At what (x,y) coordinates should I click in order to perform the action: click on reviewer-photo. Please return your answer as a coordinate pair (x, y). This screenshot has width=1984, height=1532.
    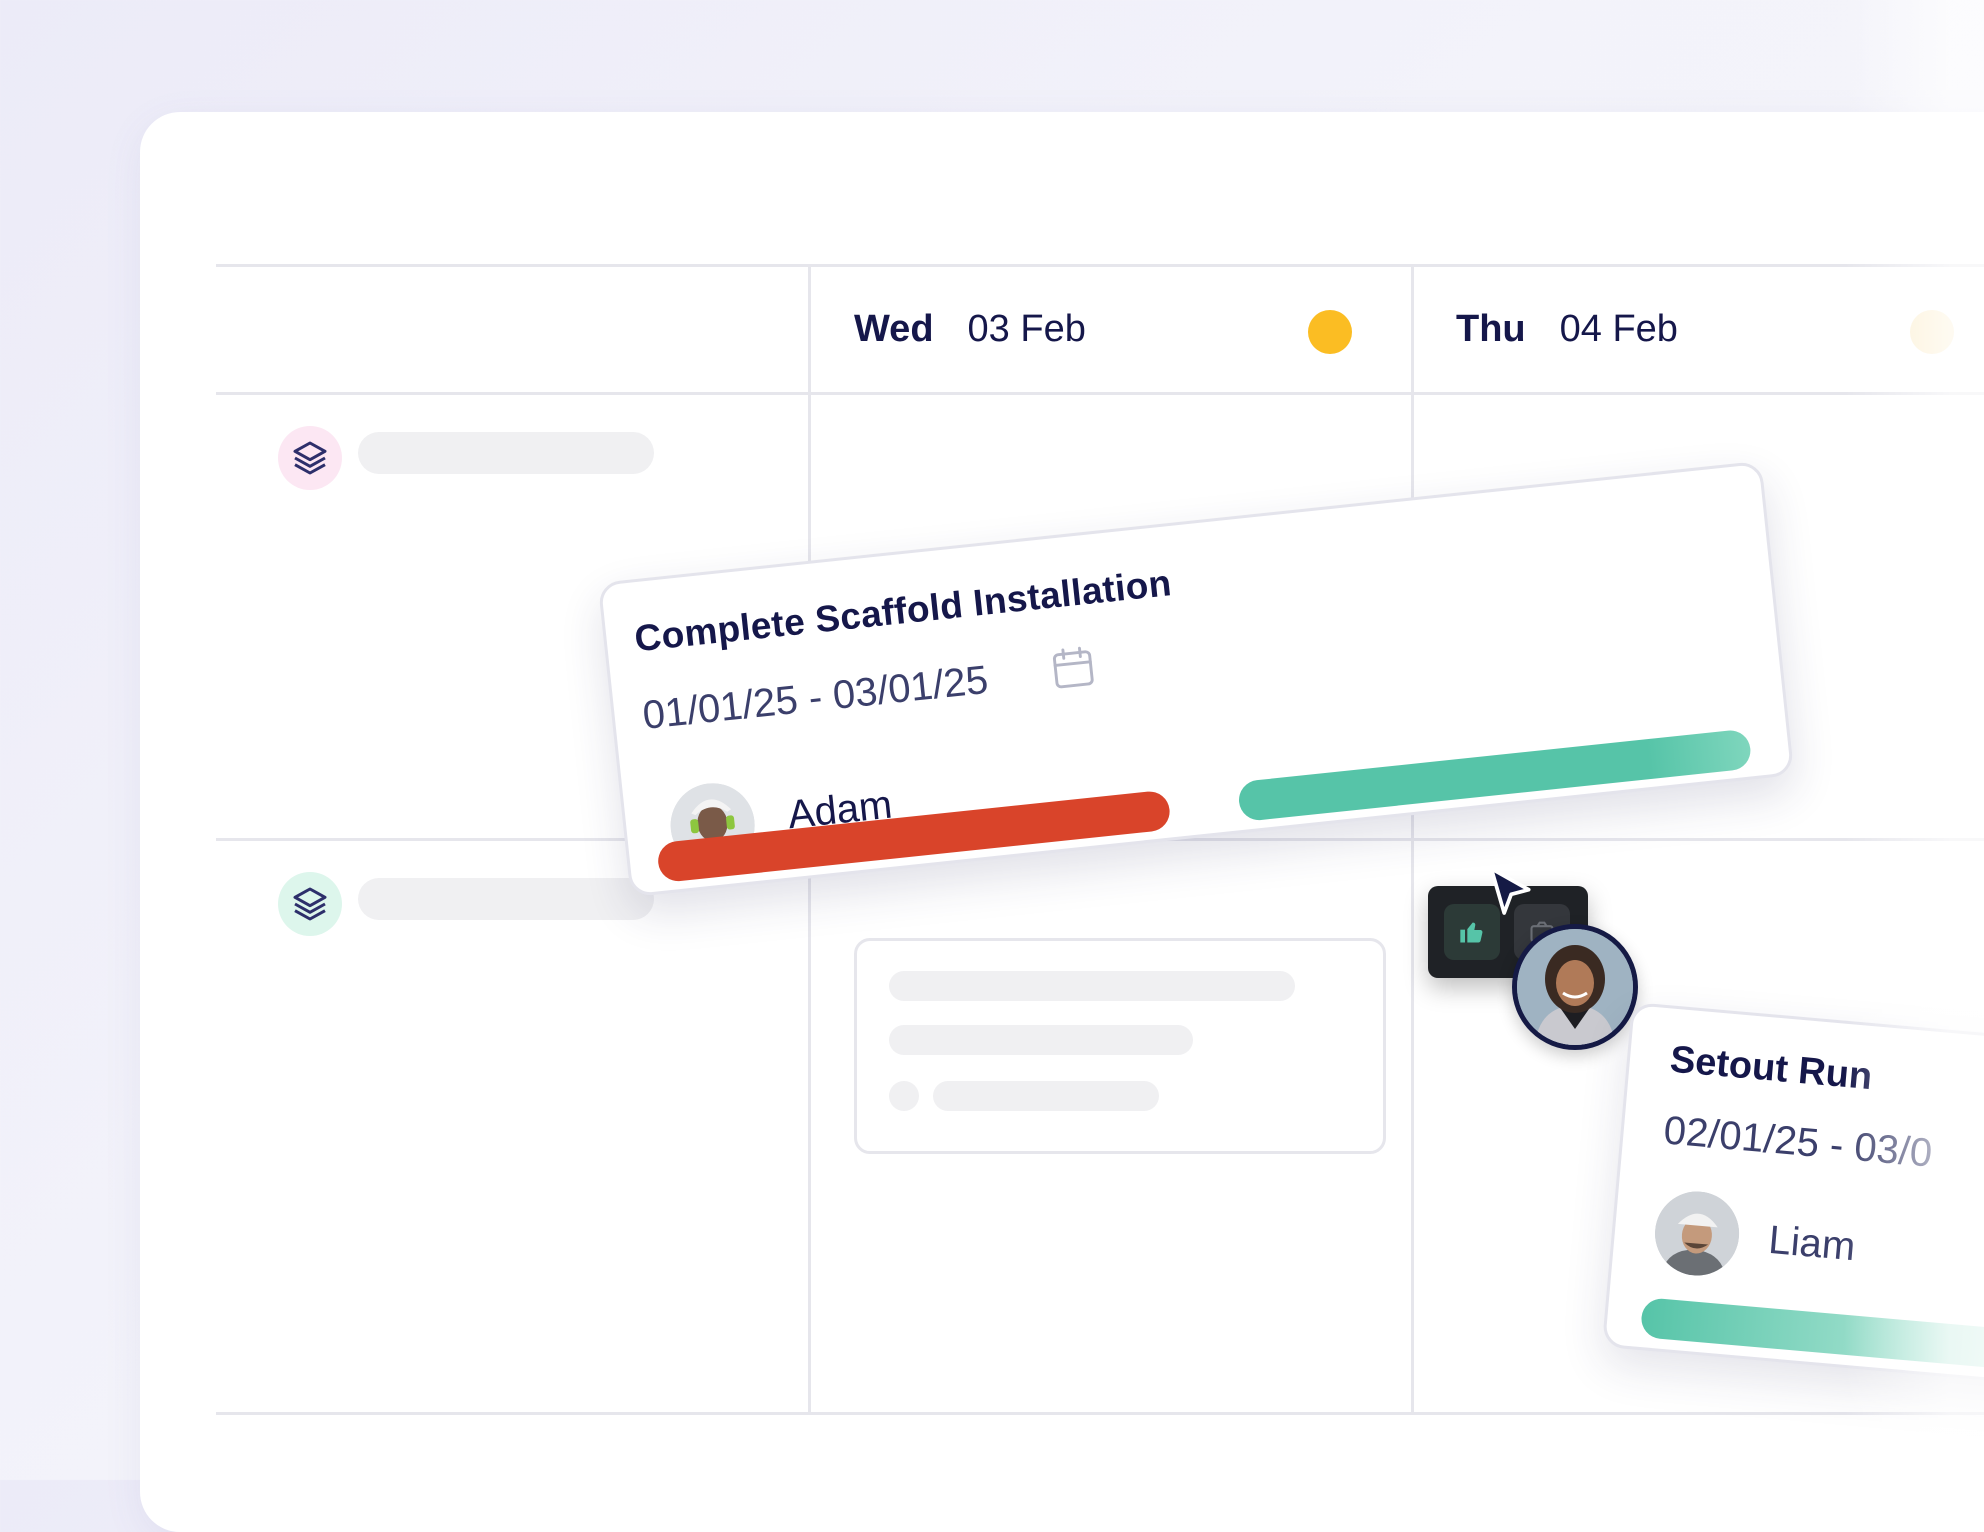
    Looking at the image, I should click on (1575, 987).